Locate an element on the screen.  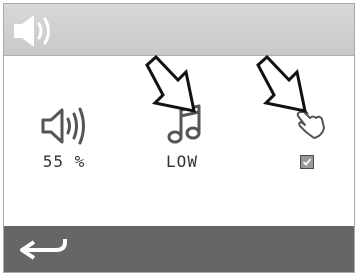
touch-sound-checkbox is located at coordinates (307, 162).